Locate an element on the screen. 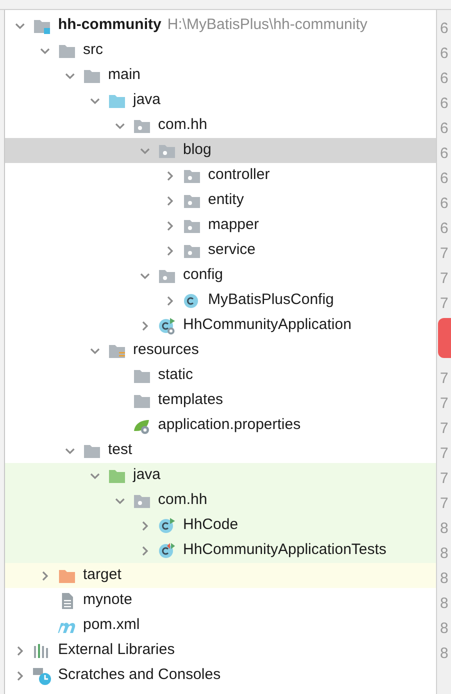 Image resolution: width=451 pixels, height=694 pixels. tree-row: entity is located at coordinates (220, 200).